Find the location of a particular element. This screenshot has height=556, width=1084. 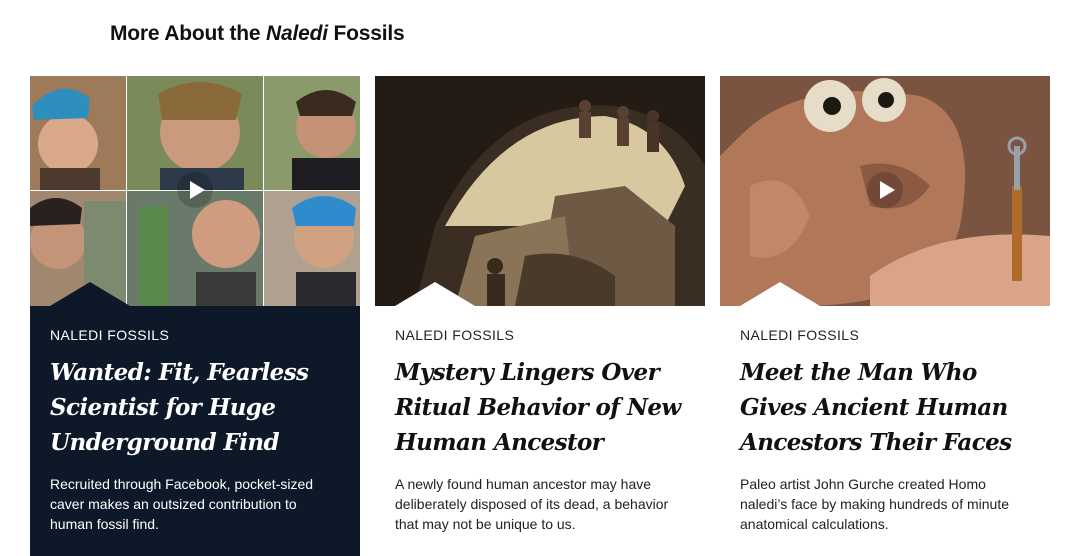

cave-painting-thumbnail is located at coordinates (540, 191).